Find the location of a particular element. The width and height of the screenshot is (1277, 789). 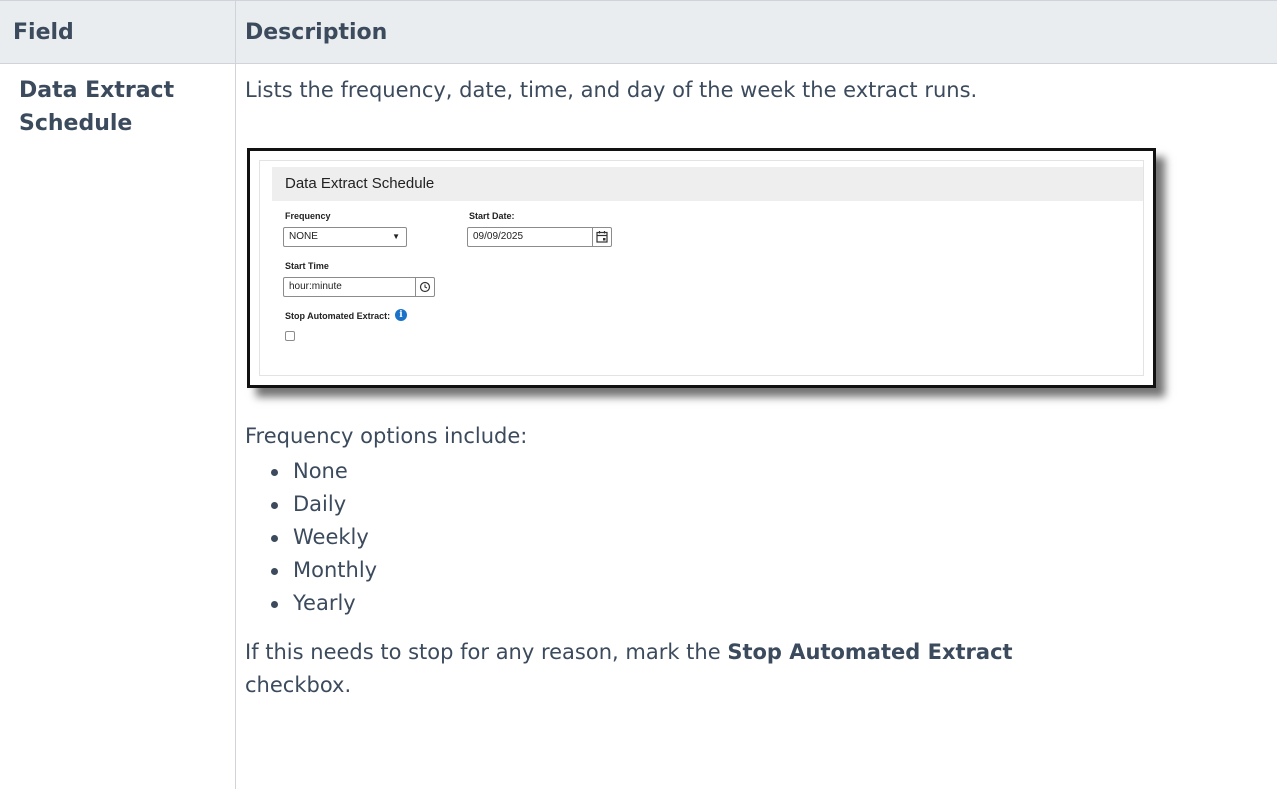

header-field: Field is located at coordinates (118, 32).